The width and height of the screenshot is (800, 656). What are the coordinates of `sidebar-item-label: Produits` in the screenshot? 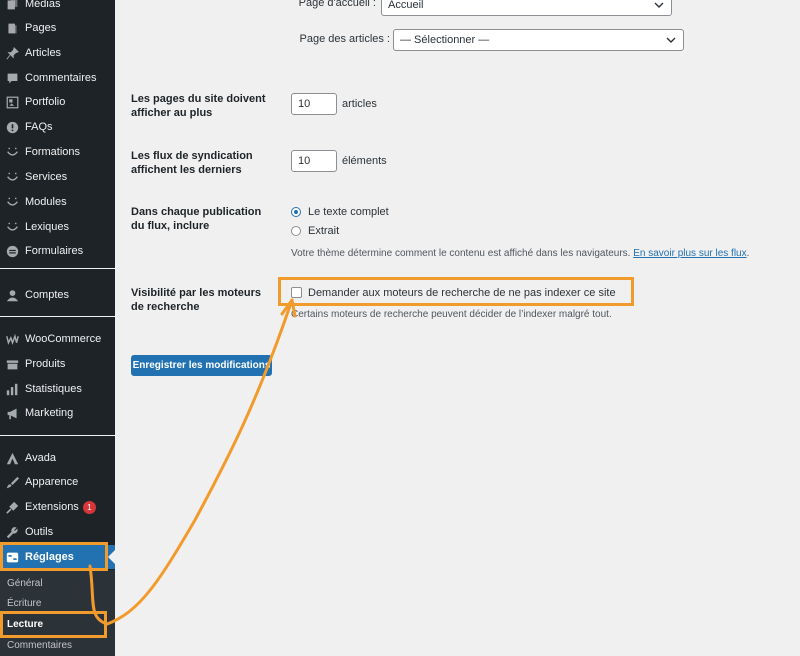 It's located at (45, 364).